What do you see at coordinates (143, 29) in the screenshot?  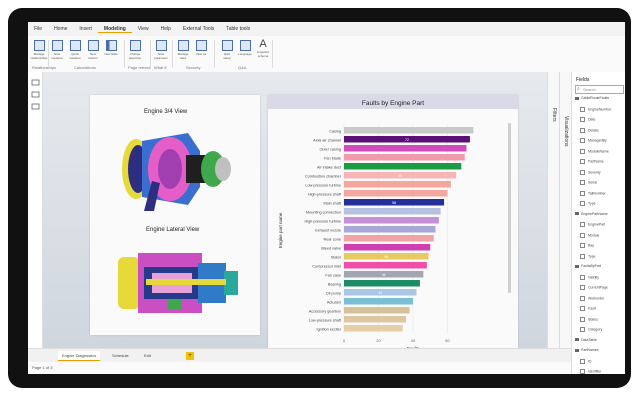 I see `menu-item-view: View` at bounding box center [143, 29].